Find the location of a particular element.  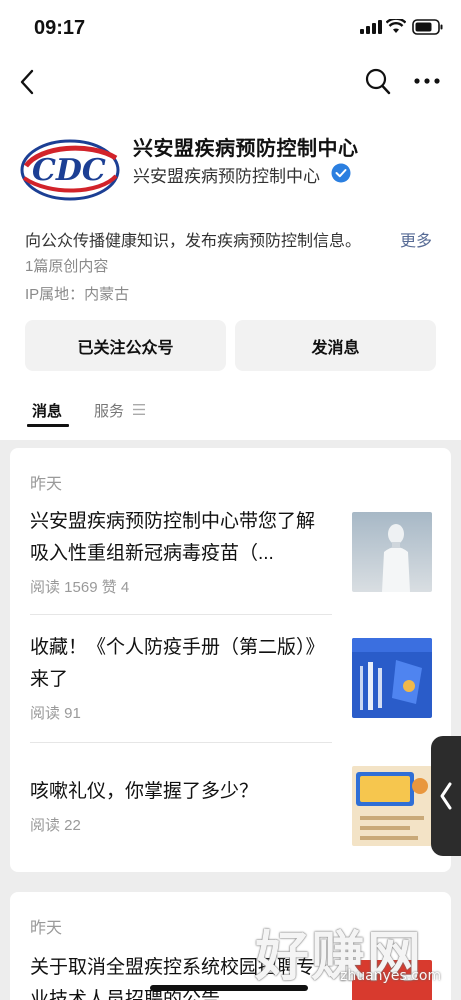

verified-icon is located at coordinates (341, 173).